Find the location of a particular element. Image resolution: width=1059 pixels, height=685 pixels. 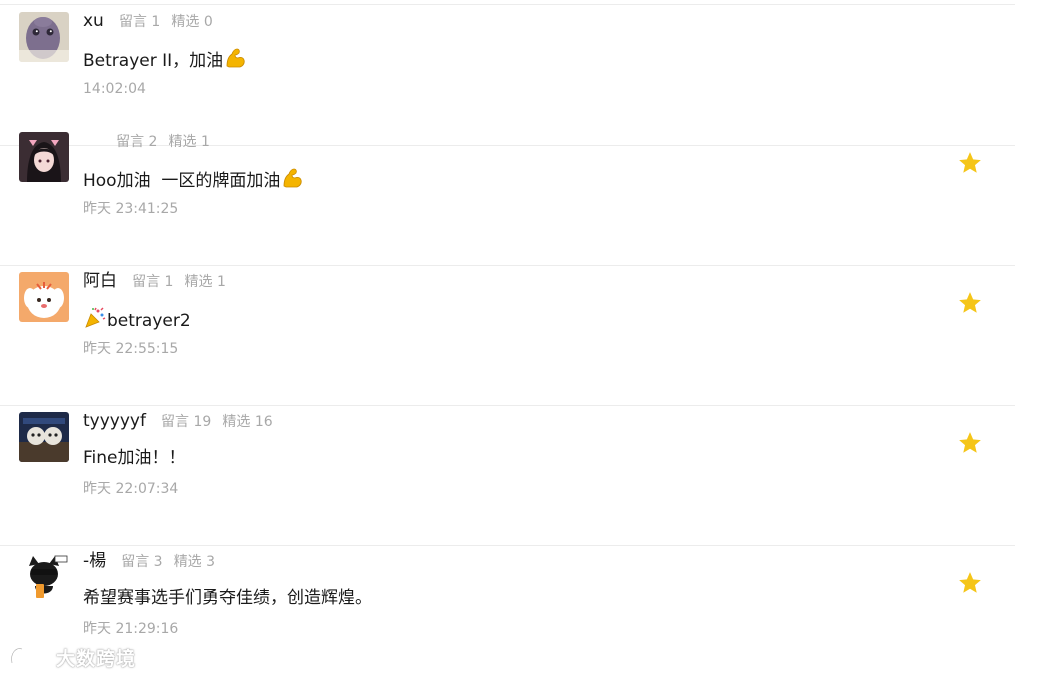

timestamp: 昨天 23:41:25 is located at coordinates (131, 209).